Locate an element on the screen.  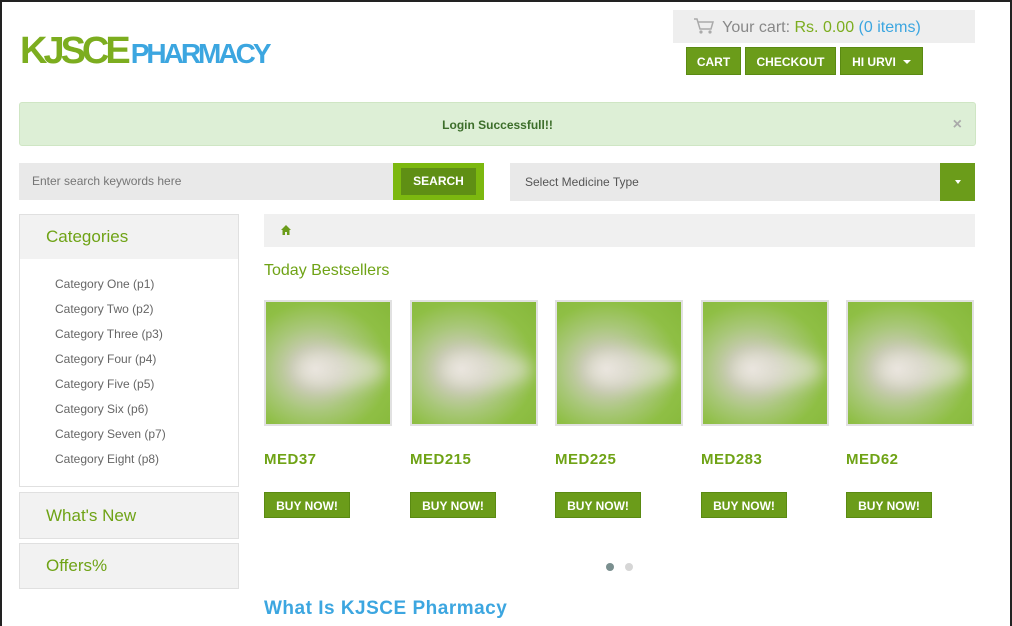
category-link: Category Eight (p8) is located at coordinates (107, 459).